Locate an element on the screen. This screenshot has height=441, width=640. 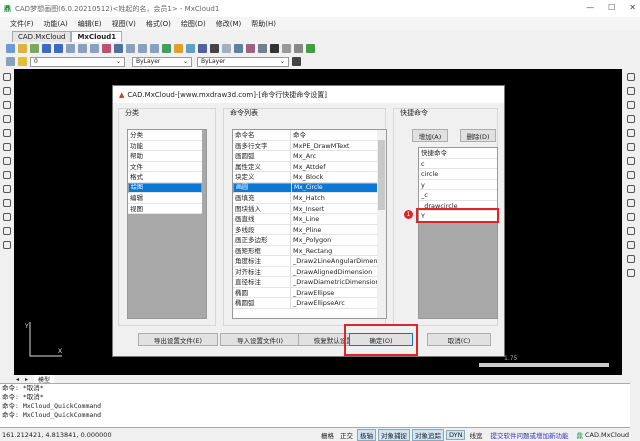
table-row: 对齐标注 _DrawAlignedDimension is located at coordinates (305, 271).